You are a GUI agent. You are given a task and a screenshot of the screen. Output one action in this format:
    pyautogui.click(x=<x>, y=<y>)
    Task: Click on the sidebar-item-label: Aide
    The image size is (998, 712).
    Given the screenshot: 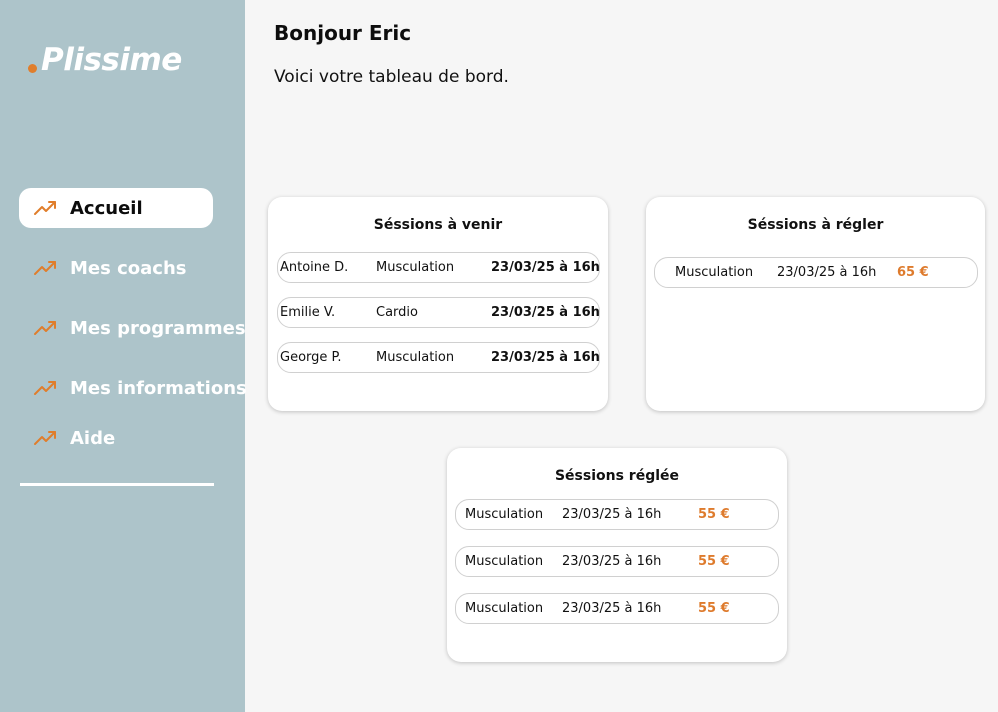 What is the action you would take?
    pyautogui.click(x=93, y=438)
    